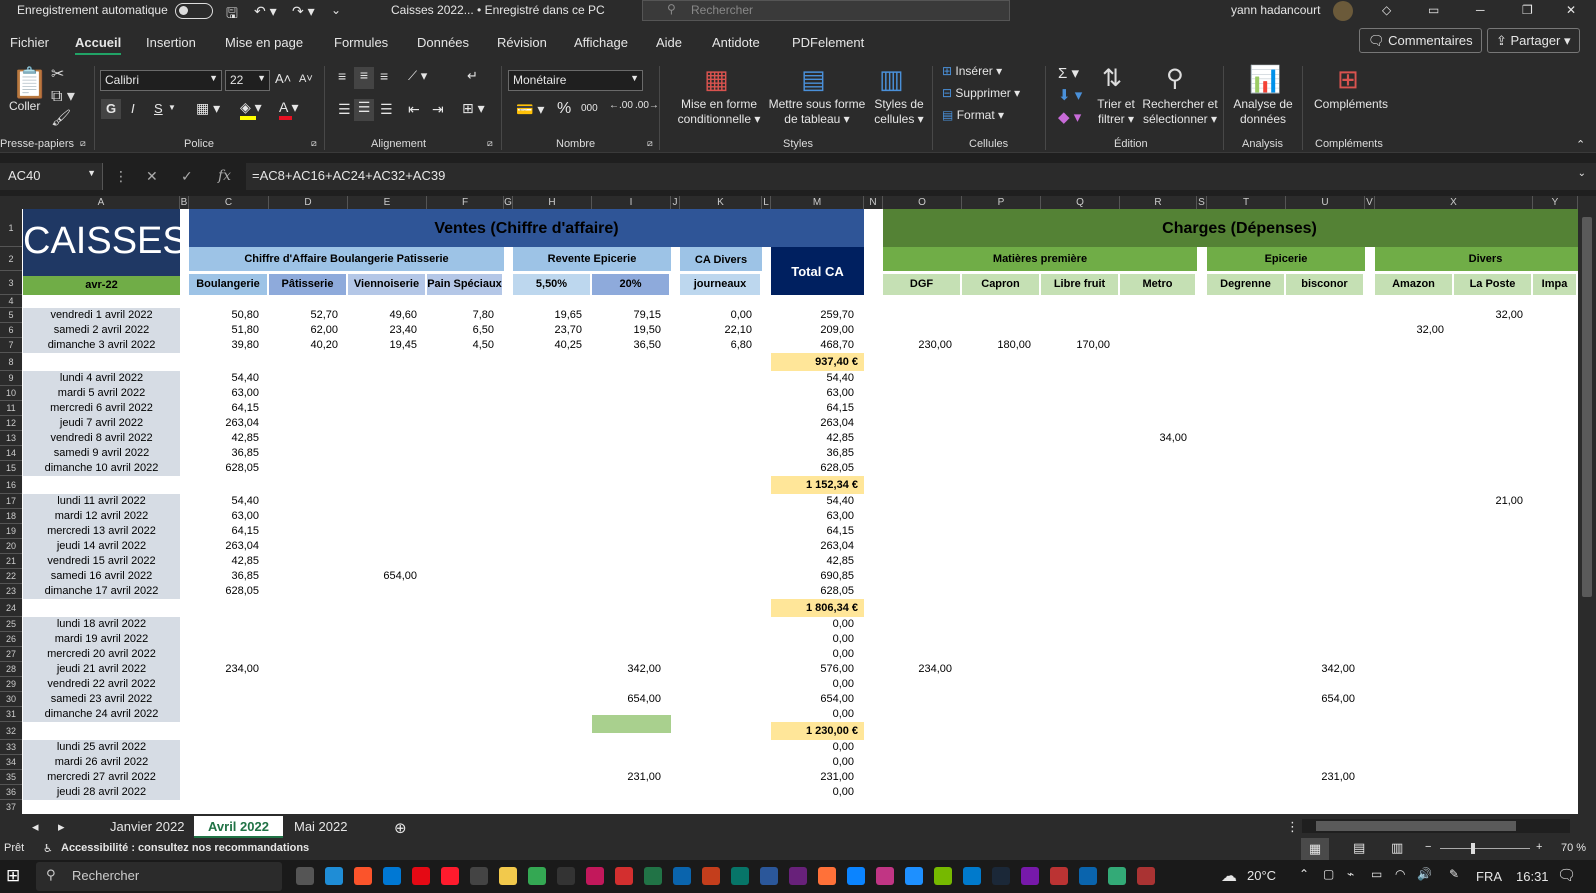 The image size is (1596, 893). I want to click on app-icon, so click(856, 876).